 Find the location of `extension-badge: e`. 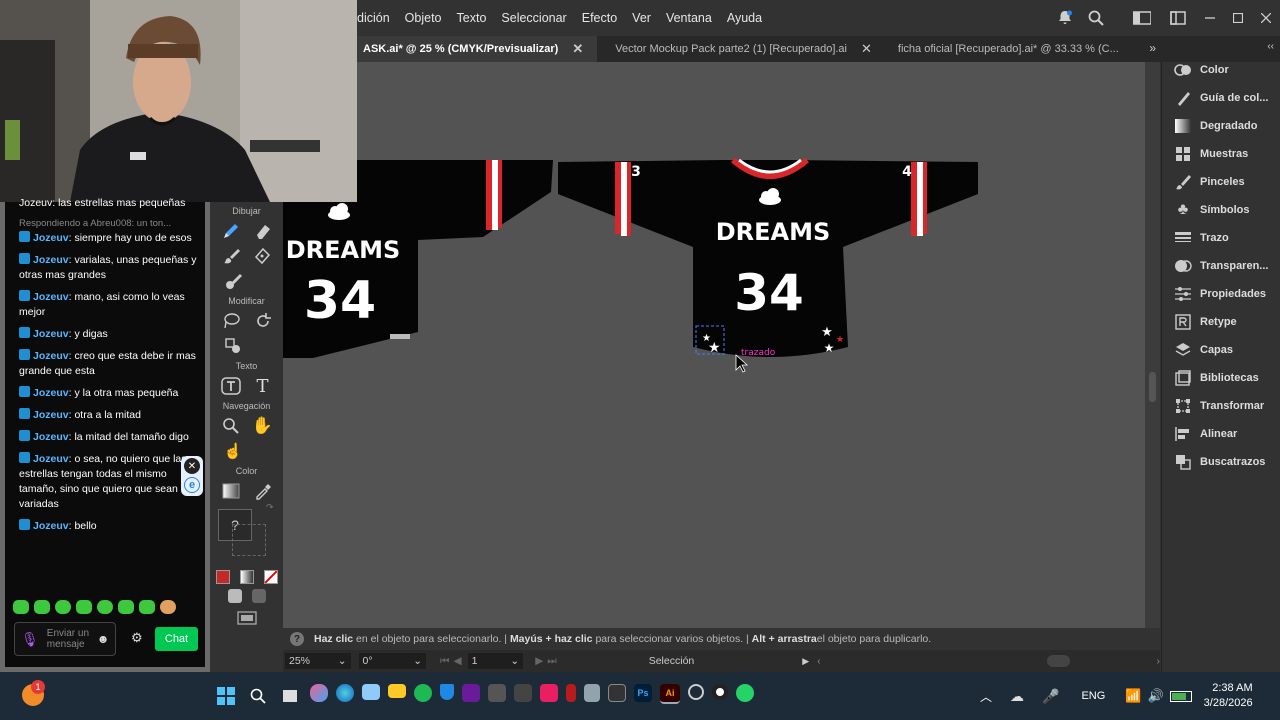

extension-badge: e is located at coordinates (192, 485).